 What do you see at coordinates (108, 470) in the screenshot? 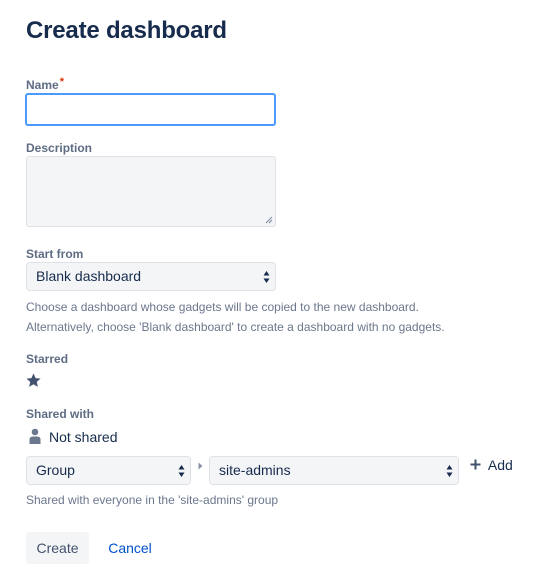
I see `share-type-select: Group` at bounding box center [108, 470].